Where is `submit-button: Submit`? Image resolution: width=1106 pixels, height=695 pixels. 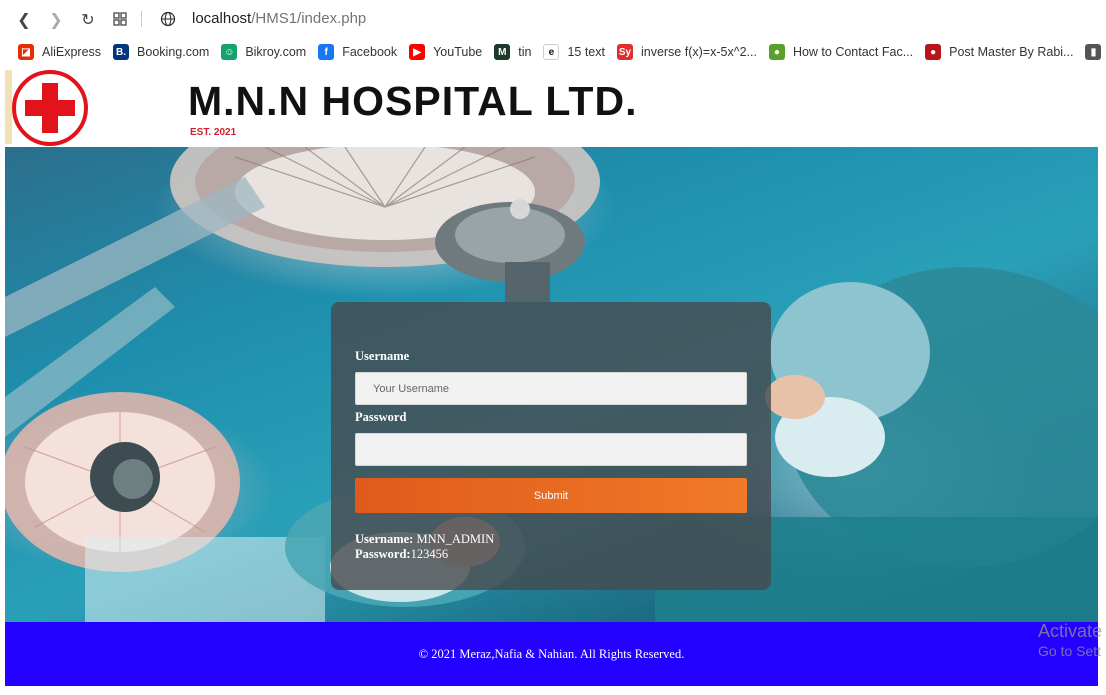
submit-button: Submit is located at coordinates (551, 495).